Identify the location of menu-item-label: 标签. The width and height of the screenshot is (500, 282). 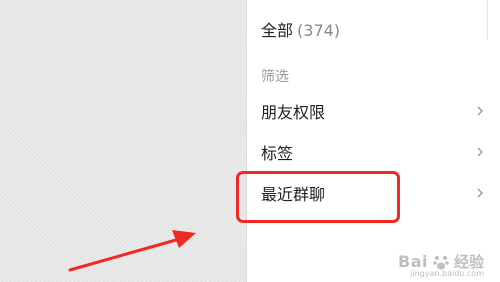
(277, 153).